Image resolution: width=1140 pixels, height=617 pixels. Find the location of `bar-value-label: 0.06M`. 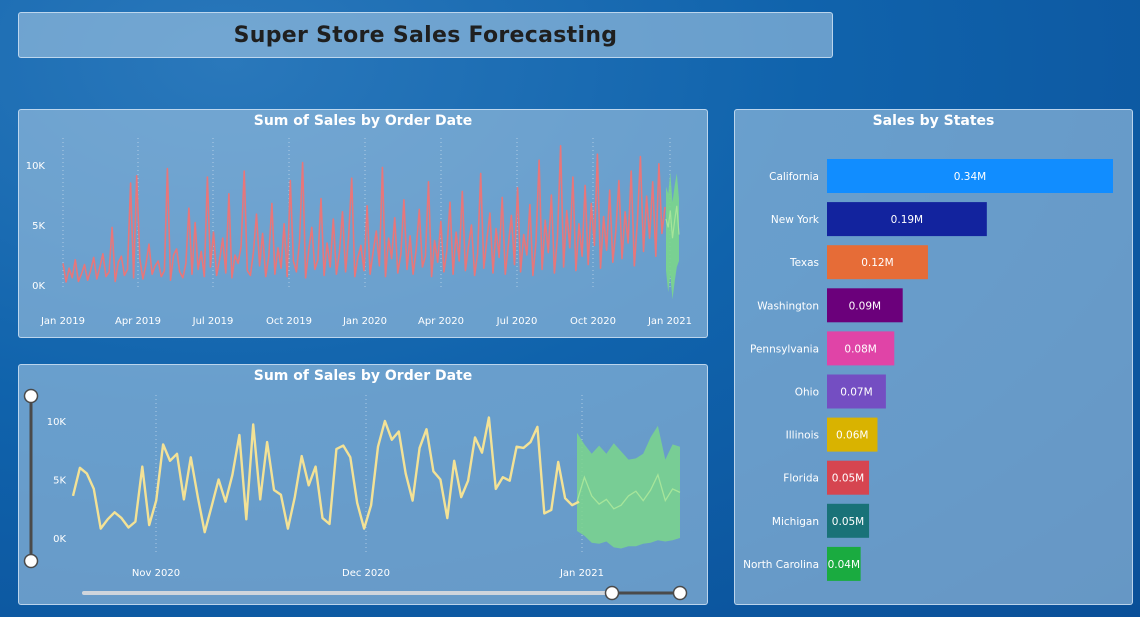

bar-value-label: 0.06M is located at coordinates (852, 436).